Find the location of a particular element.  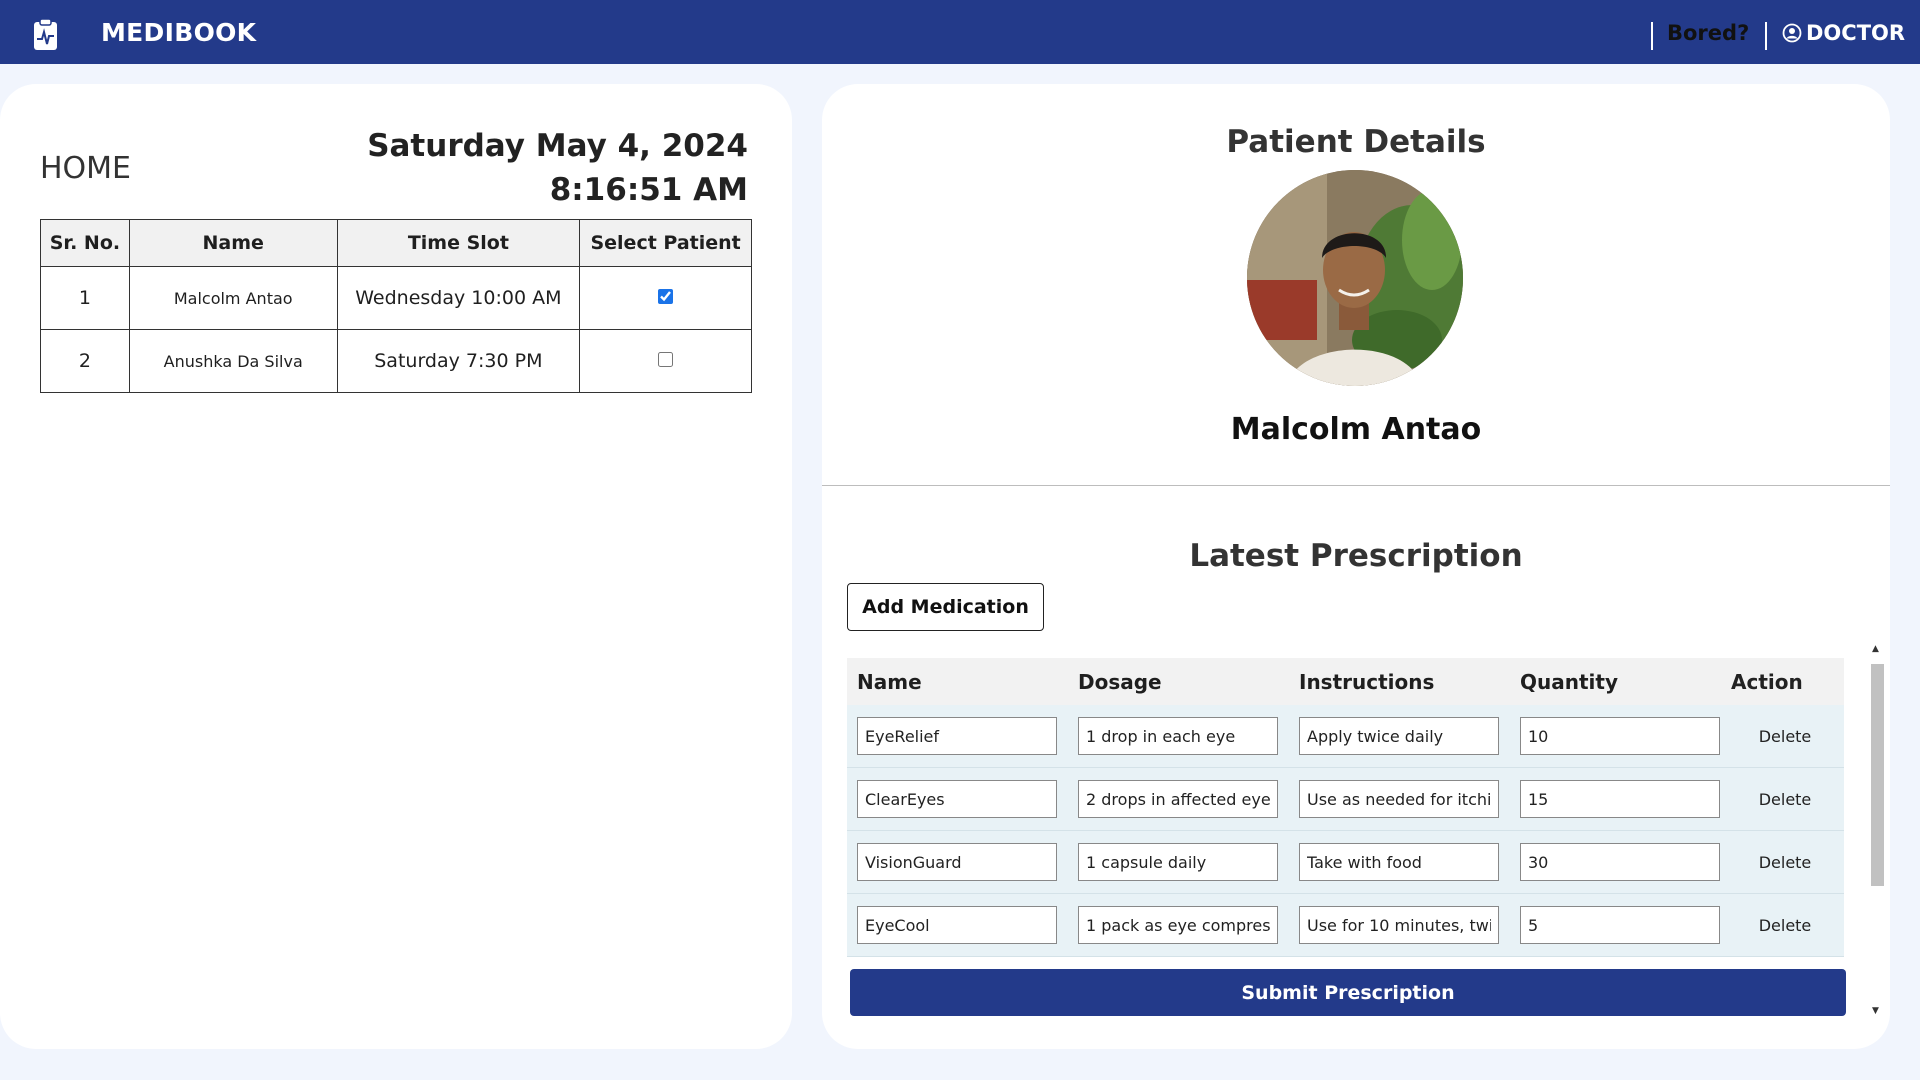

col-header-sr: Sr. No. is located at coordinates (85, 243).